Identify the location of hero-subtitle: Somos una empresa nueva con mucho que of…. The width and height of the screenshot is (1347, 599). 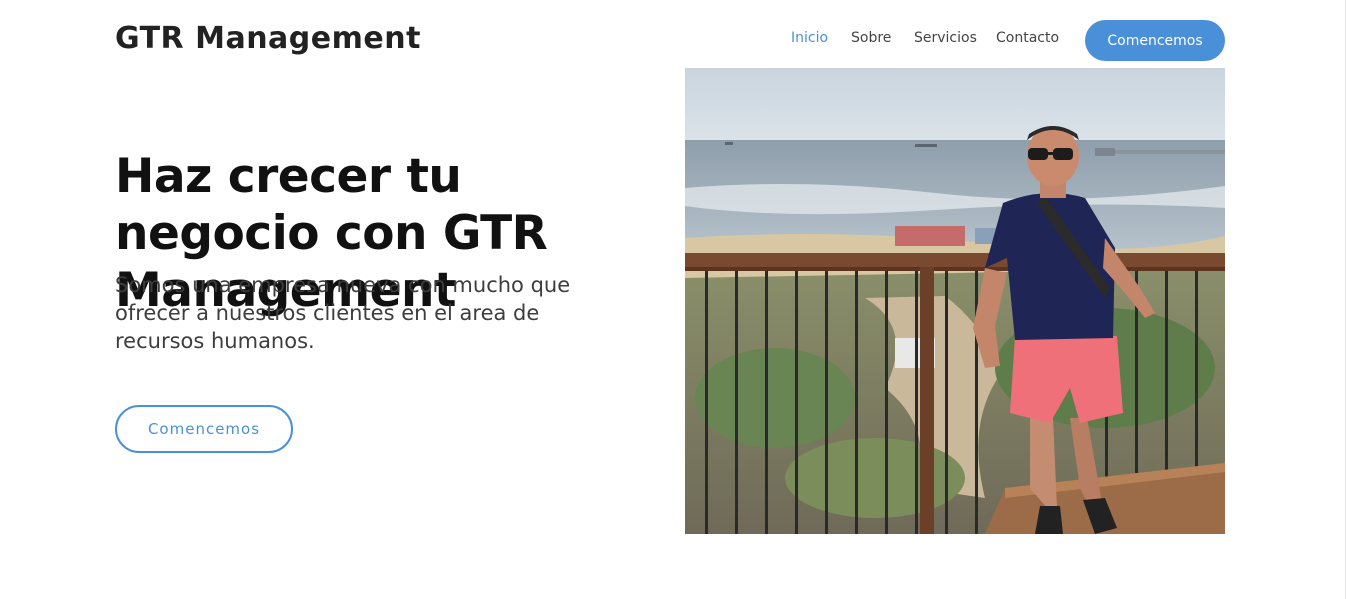
(343, 313).